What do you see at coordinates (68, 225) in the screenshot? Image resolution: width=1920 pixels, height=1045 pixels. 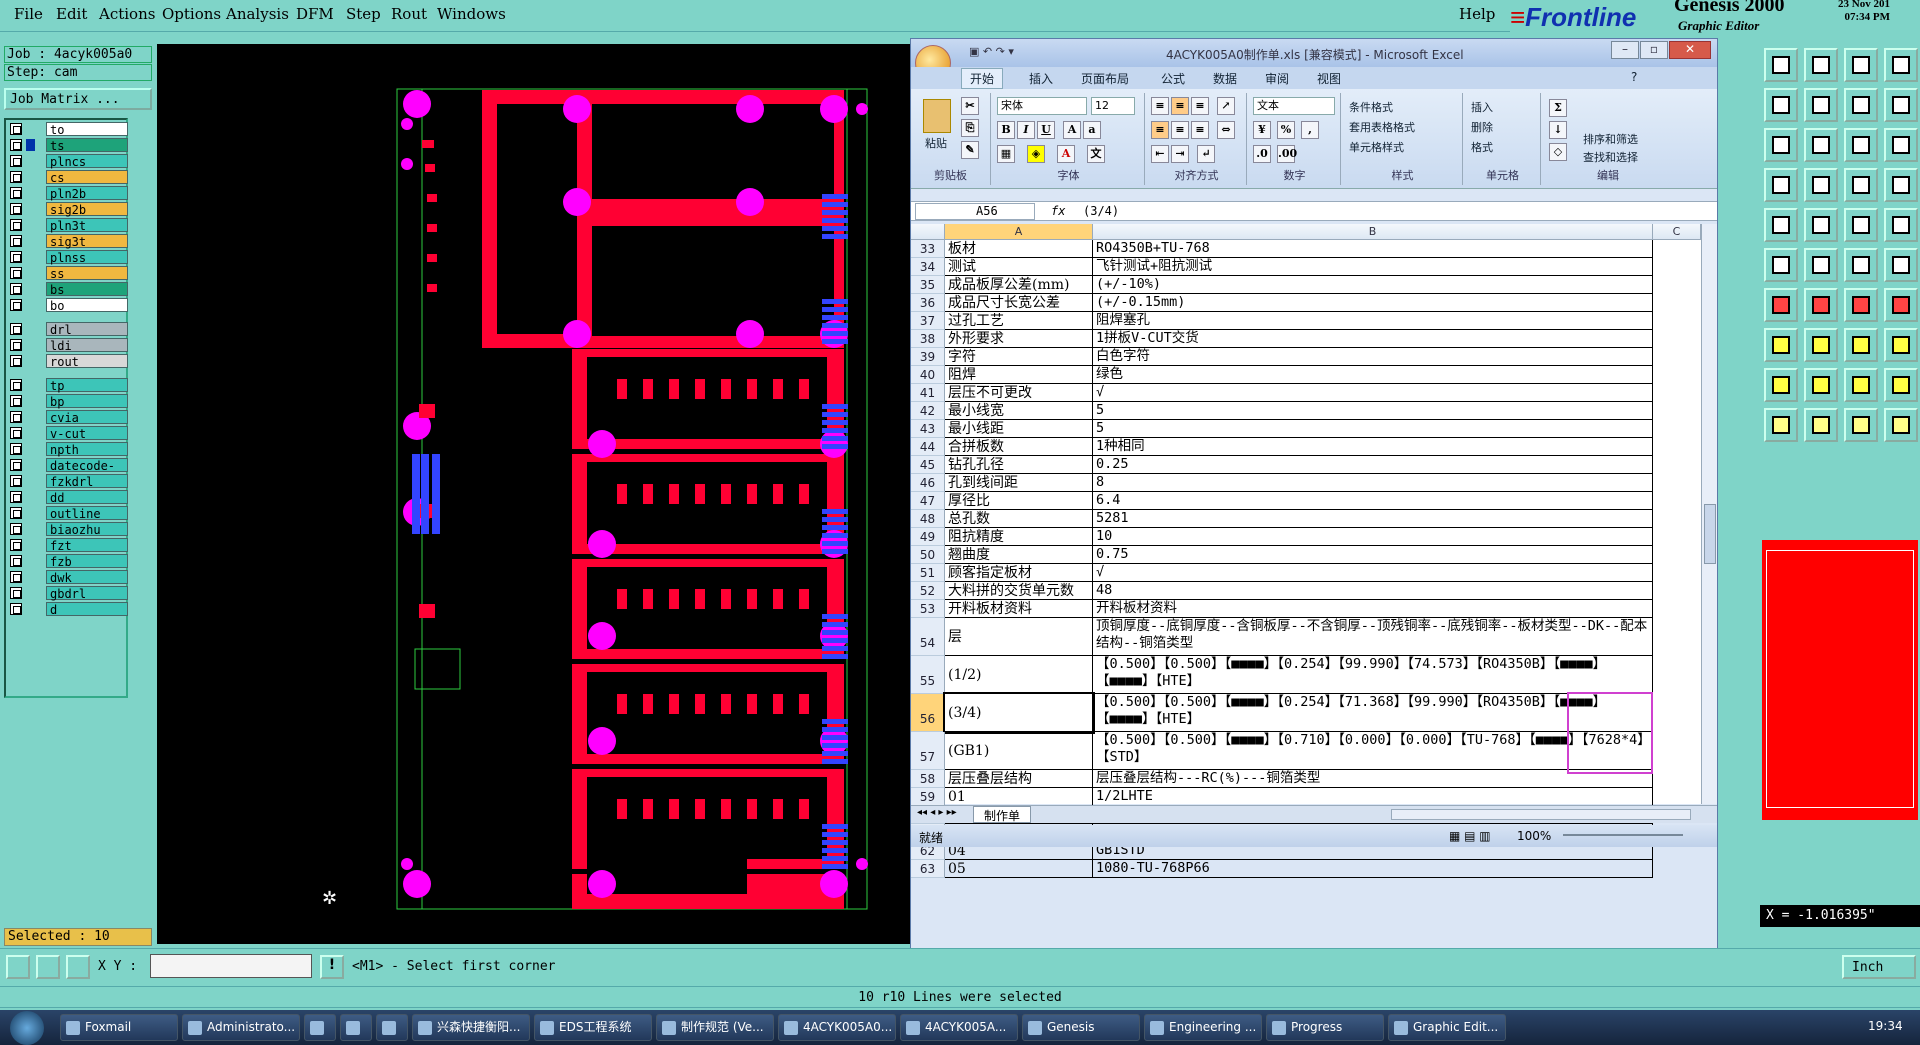 I see `layer-row-pln3t: pln3t` at bounding box center [68, 225].